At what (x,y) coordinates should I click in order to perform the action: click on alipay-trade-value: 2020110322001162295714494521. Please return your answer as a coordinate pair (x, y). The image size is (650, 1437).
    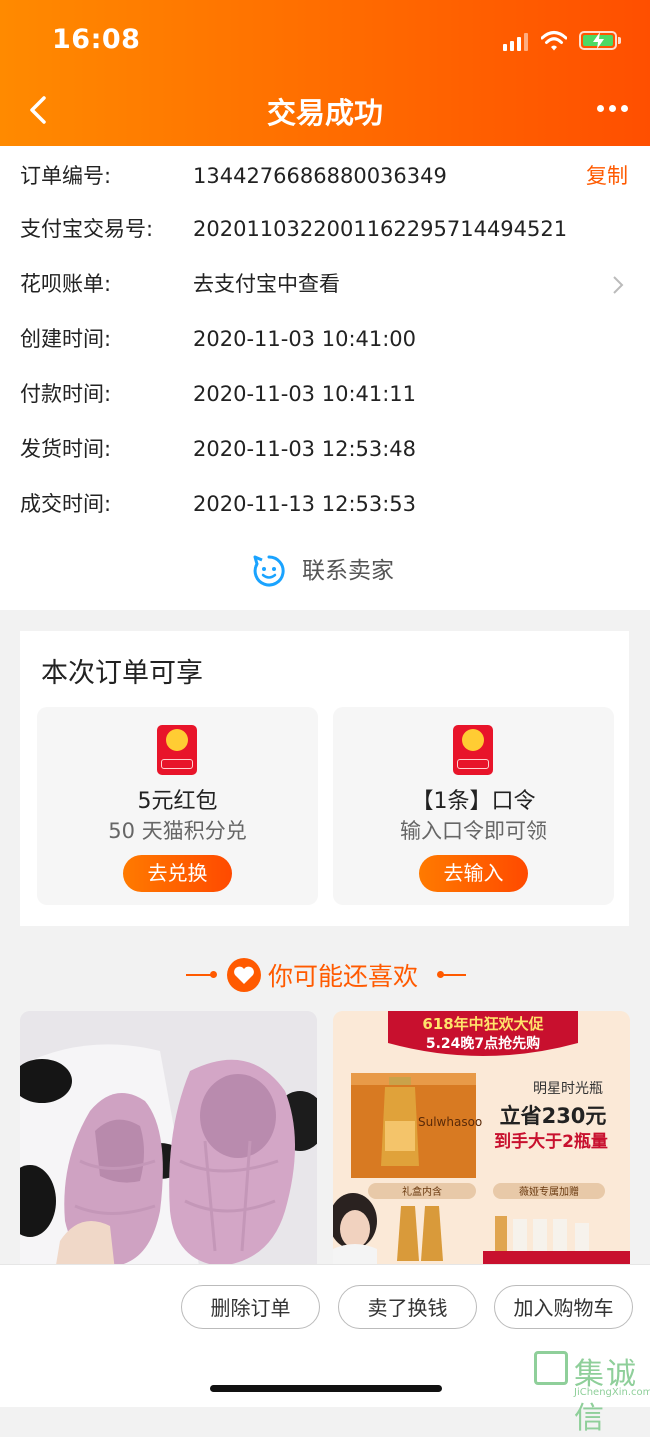
    Looking at the image, I should click on (380, 229).